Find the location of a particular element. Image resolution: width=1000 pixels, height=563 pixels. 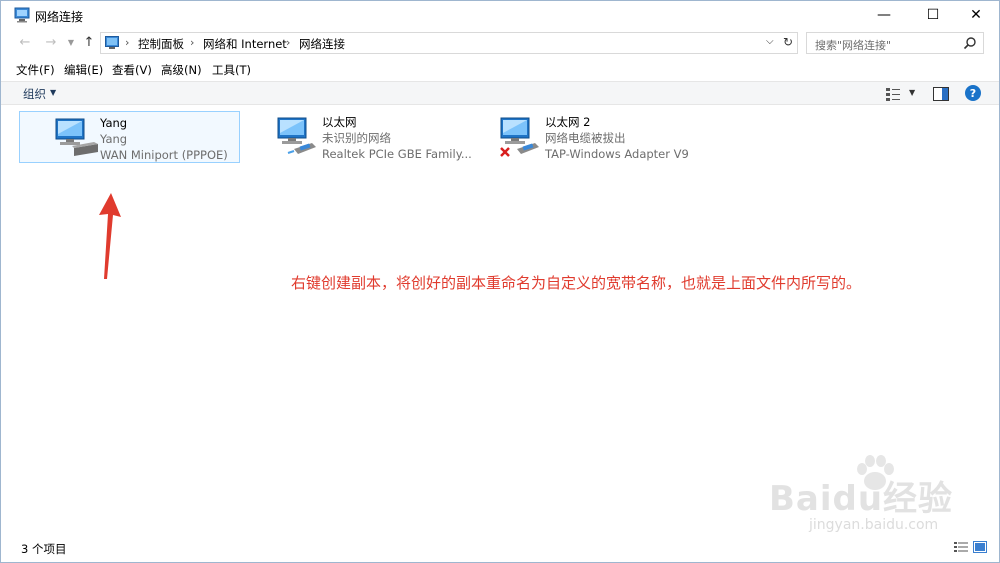

status-bar: 3 个项目 is located at coordinates (500, 547).